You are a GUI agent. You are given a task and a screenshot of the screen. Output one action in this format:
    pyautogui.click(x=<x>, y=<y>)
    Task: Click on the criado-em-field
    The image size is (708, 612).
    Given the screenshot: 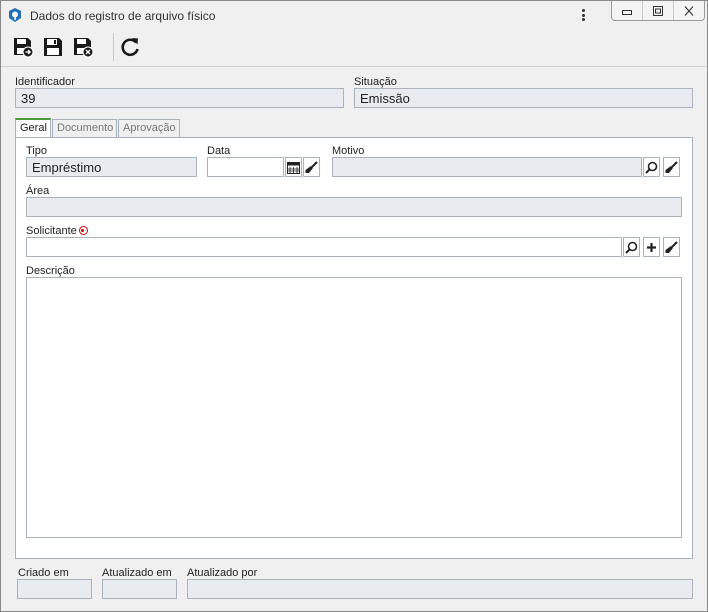 What is the action you would take?
    pyautogui.click(x=54, y=589)
    